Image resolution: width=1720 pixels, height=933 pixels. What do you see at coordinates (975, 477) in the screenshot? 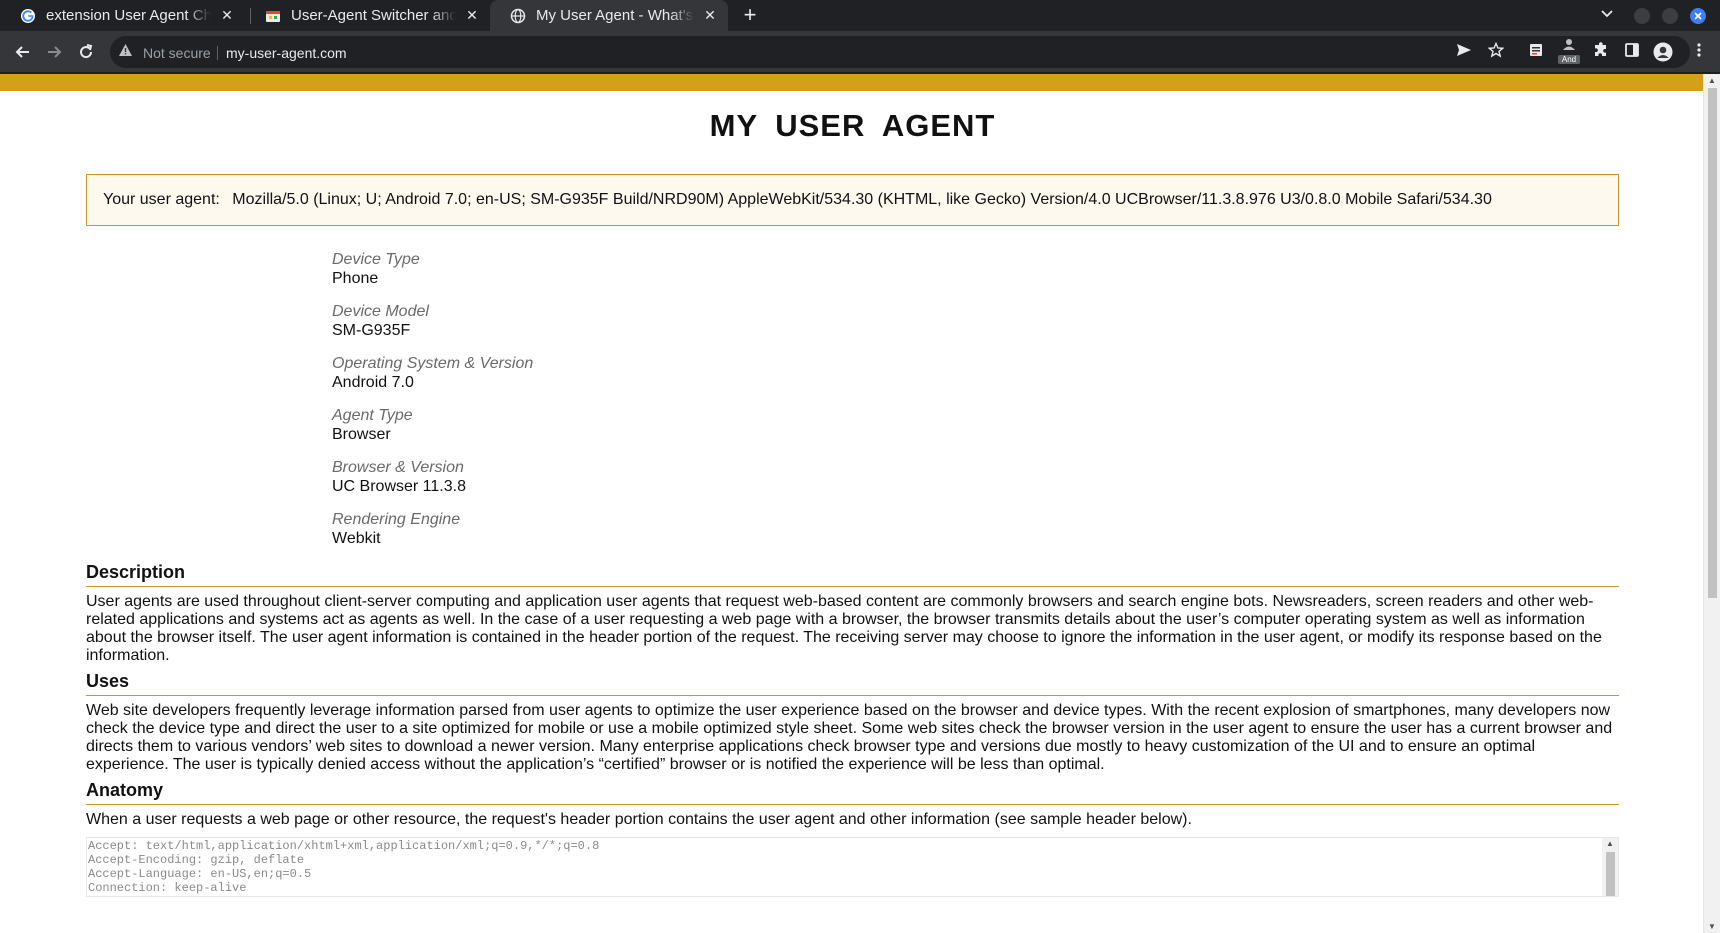
I see `detail-browser-version: Browser & Version UC Browser 11.3.8` at bounding box center [975, 477].